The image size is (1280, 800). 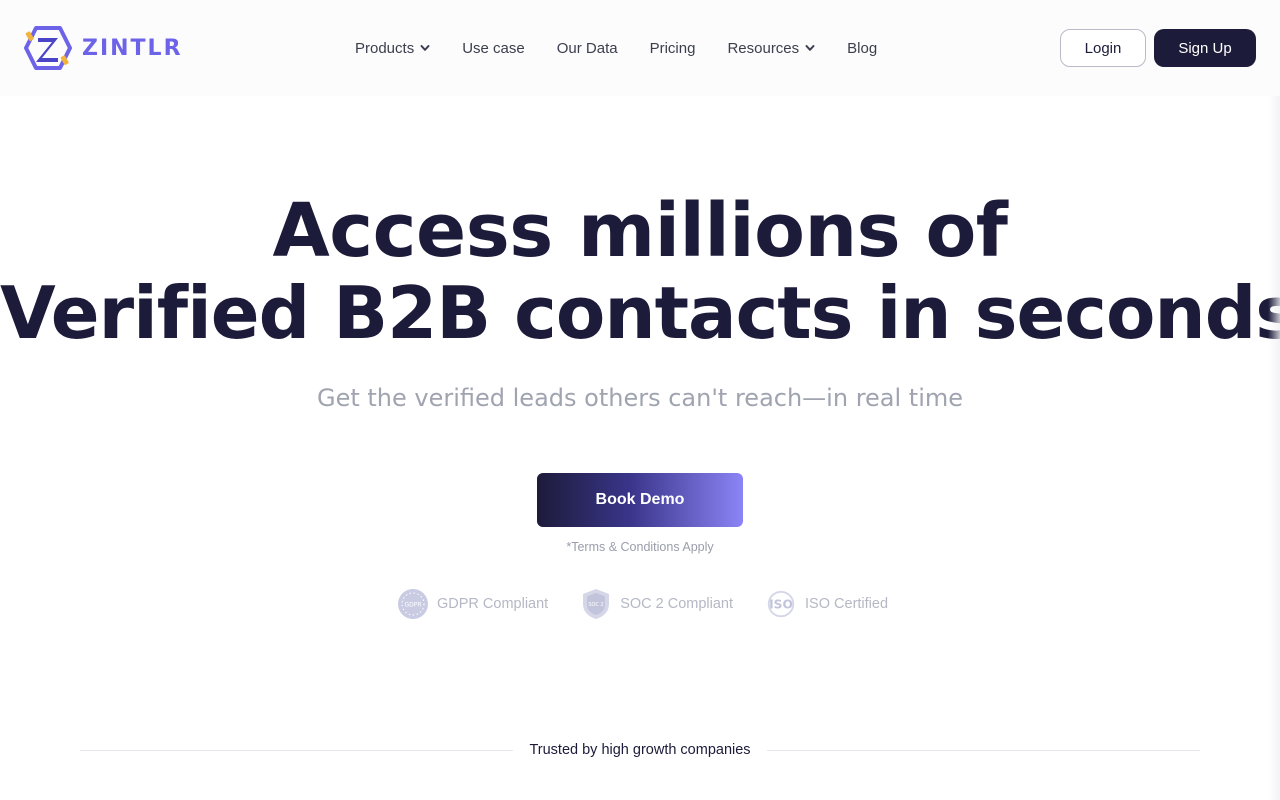 I want to click on trusted-by-label: Trusted by high growth companies, so click(x=640, y=750).